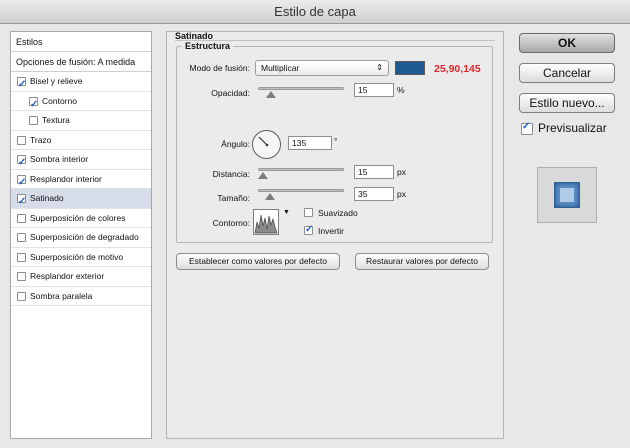  What do you see at coordinates (457, 69) in the screenshot?
I see `rgb-readout: 25,90,145` at bounding box center [457, 69].